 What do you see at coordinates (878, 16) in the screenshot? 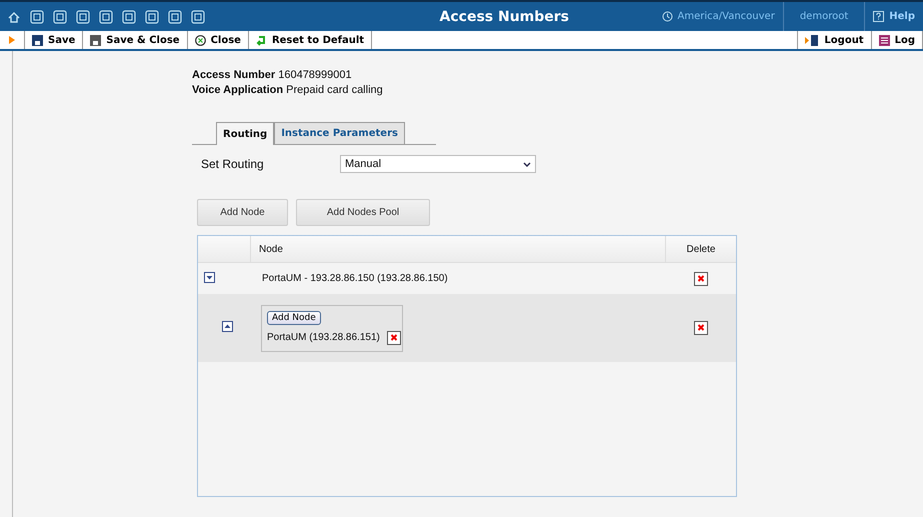
I see `help-icon` at bounding box center [878, 16].